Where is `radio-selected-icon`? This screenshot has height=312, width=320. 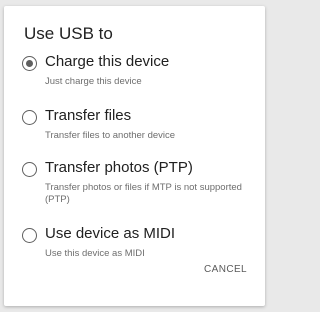 radio-selected-icon is located at coordinates (29, 63).